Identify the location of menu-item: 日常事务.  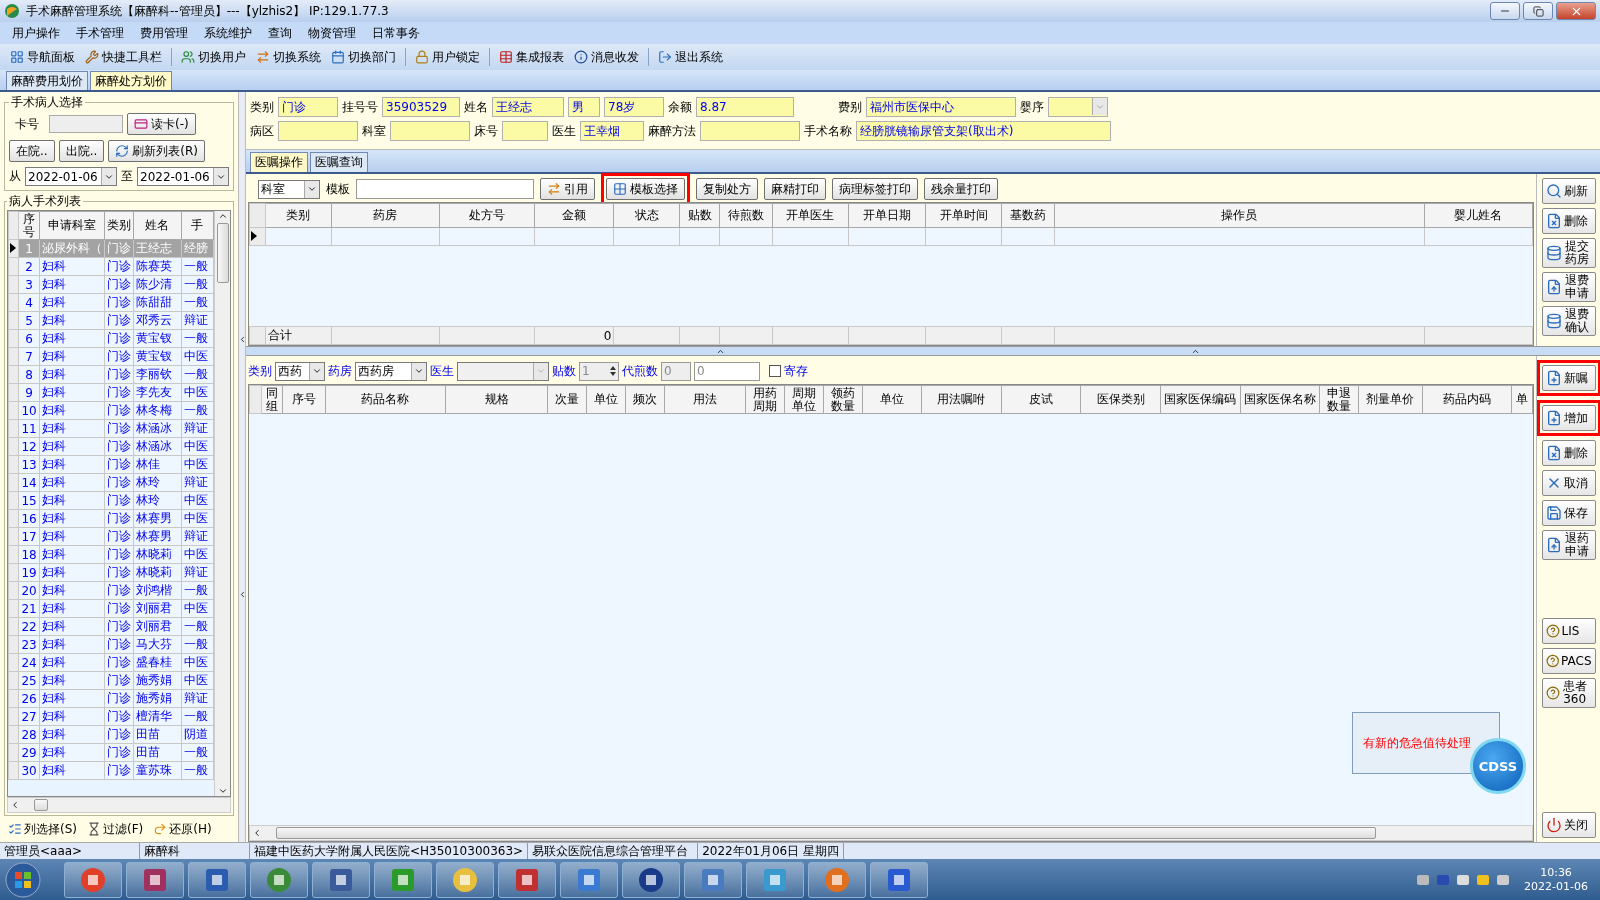
(396, 33).